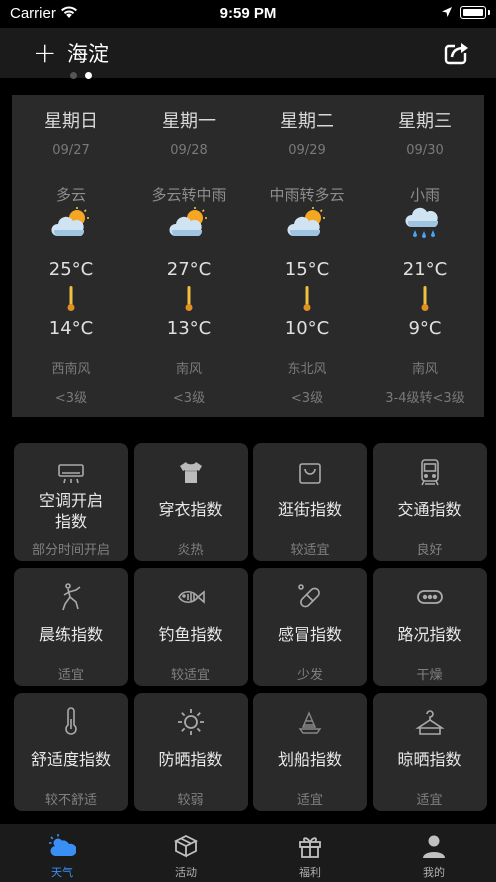 Image resolution: width=496 pixels, height=882 pixels. I want to click on status-bar: Carrier 9:59 PM, so click(248, 14).